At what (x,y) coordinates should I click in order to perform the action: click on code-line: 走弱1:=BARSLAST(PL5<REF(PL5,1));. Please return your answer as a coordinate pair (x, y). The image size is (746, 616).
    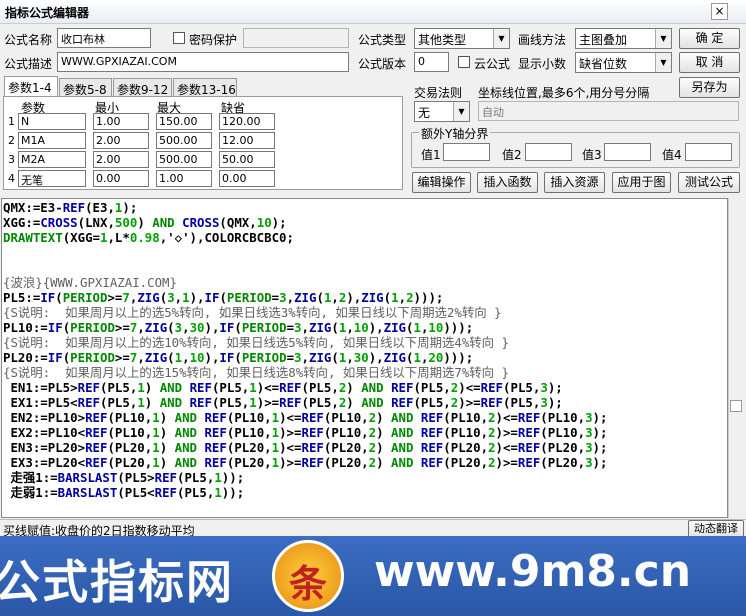
    Looking at the image, I should click on (365, 492).